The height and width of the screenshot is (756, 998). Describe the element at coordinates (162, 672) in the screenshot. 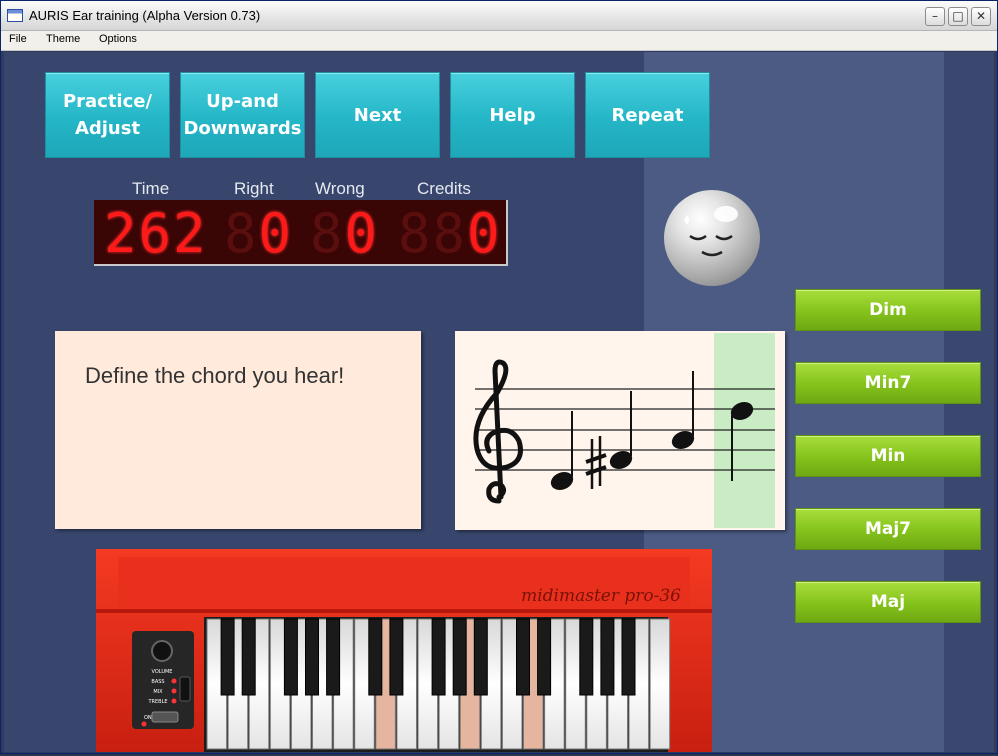

I see `volume-label: VOLUME` at that location.